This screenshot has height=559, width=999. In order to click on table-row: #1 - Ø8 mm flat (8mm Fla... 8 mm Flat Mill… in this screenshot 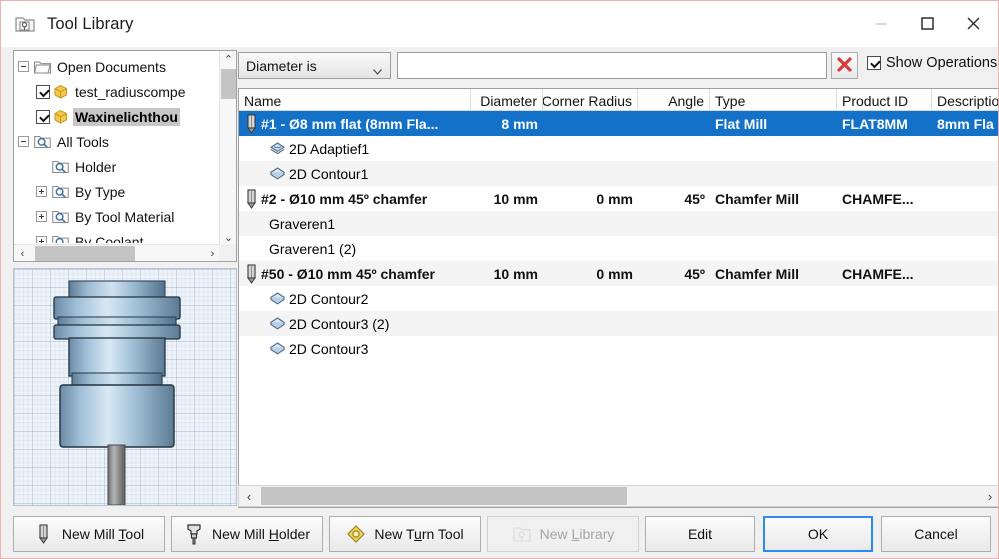, I will do `click(618, 123)`.